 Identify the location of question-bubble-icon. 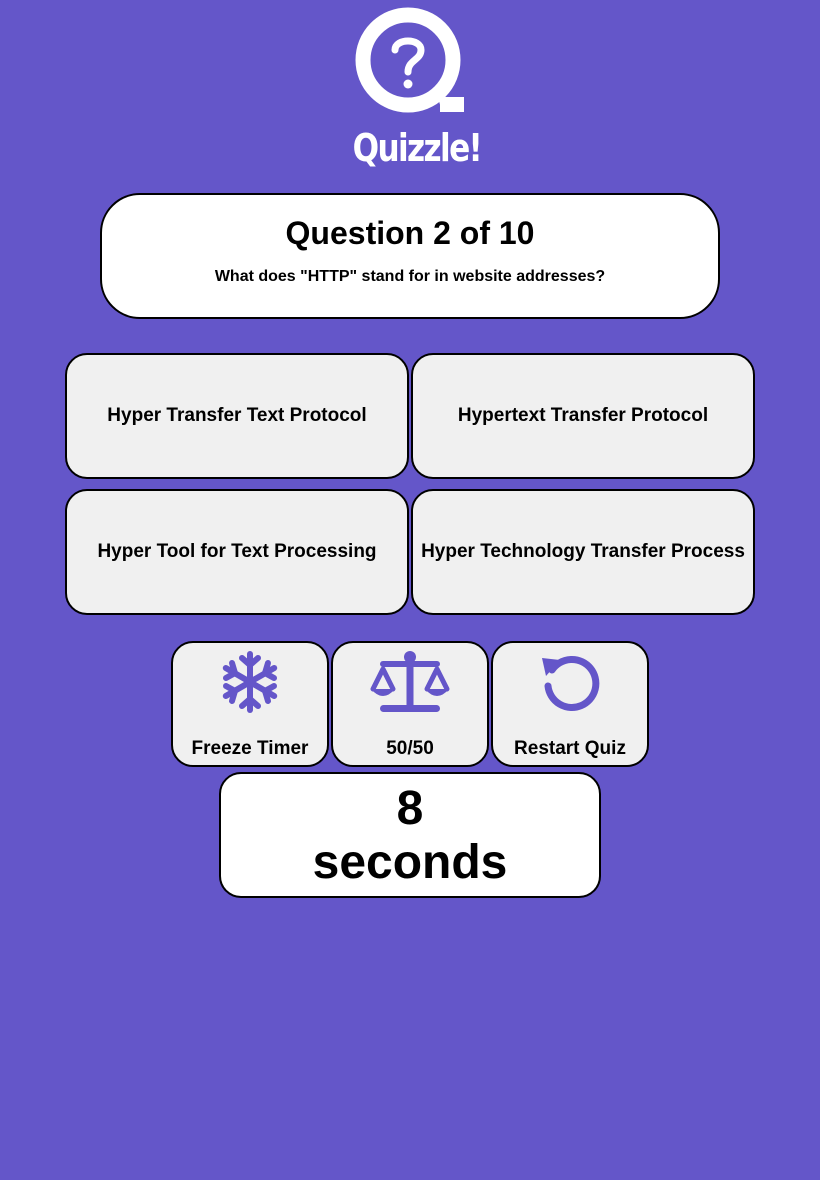
(409, 60).